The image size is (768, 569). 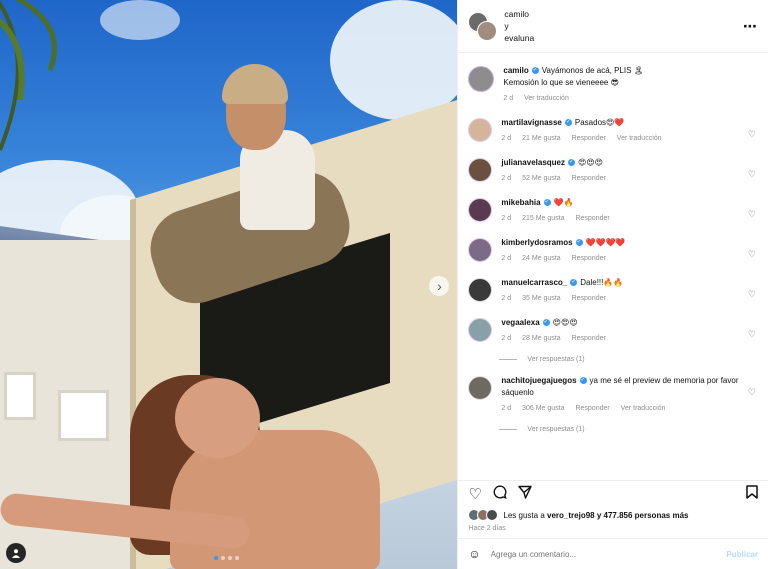 I want to click on comment-username: vegaalexa, so click(x=520, y=322).